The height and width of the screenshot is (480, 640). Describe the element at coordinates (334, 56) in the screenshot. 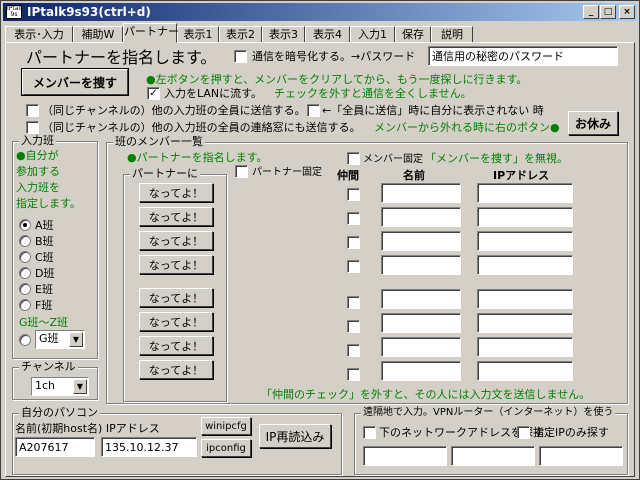

I see `encrypt-label: 通信を暗号化する。→パスワード` at that location.